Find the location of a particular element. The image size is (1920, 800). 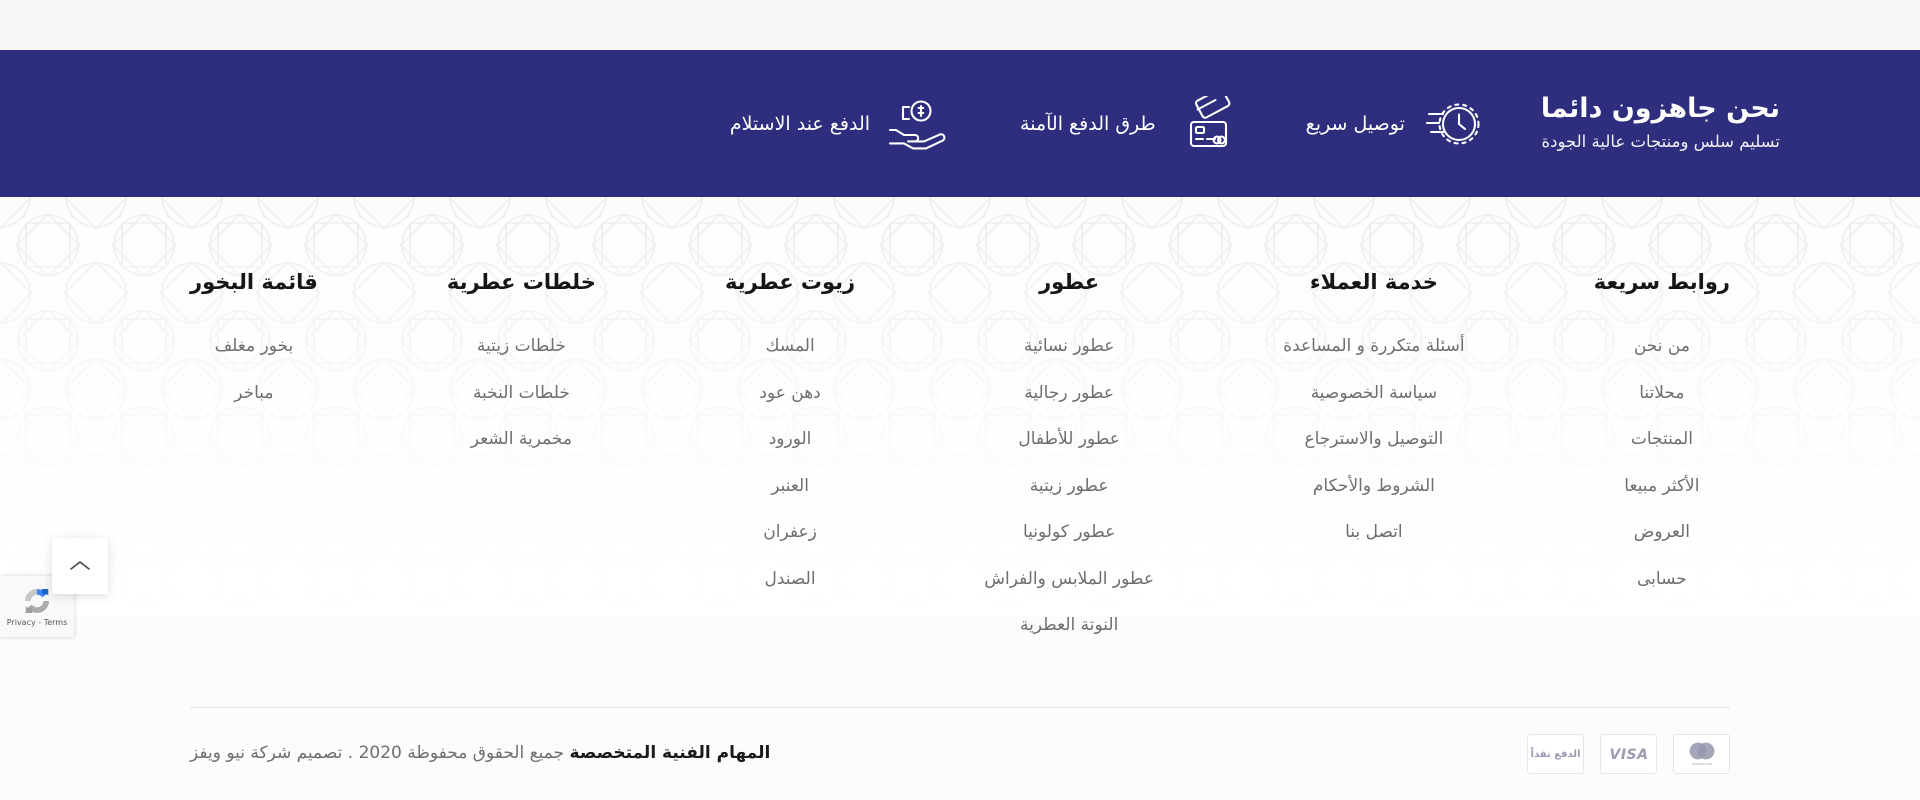

column-link-list: خلطات زيتية خلطات النخبة مخمرية الشعر is located at coordinates (521, 393).